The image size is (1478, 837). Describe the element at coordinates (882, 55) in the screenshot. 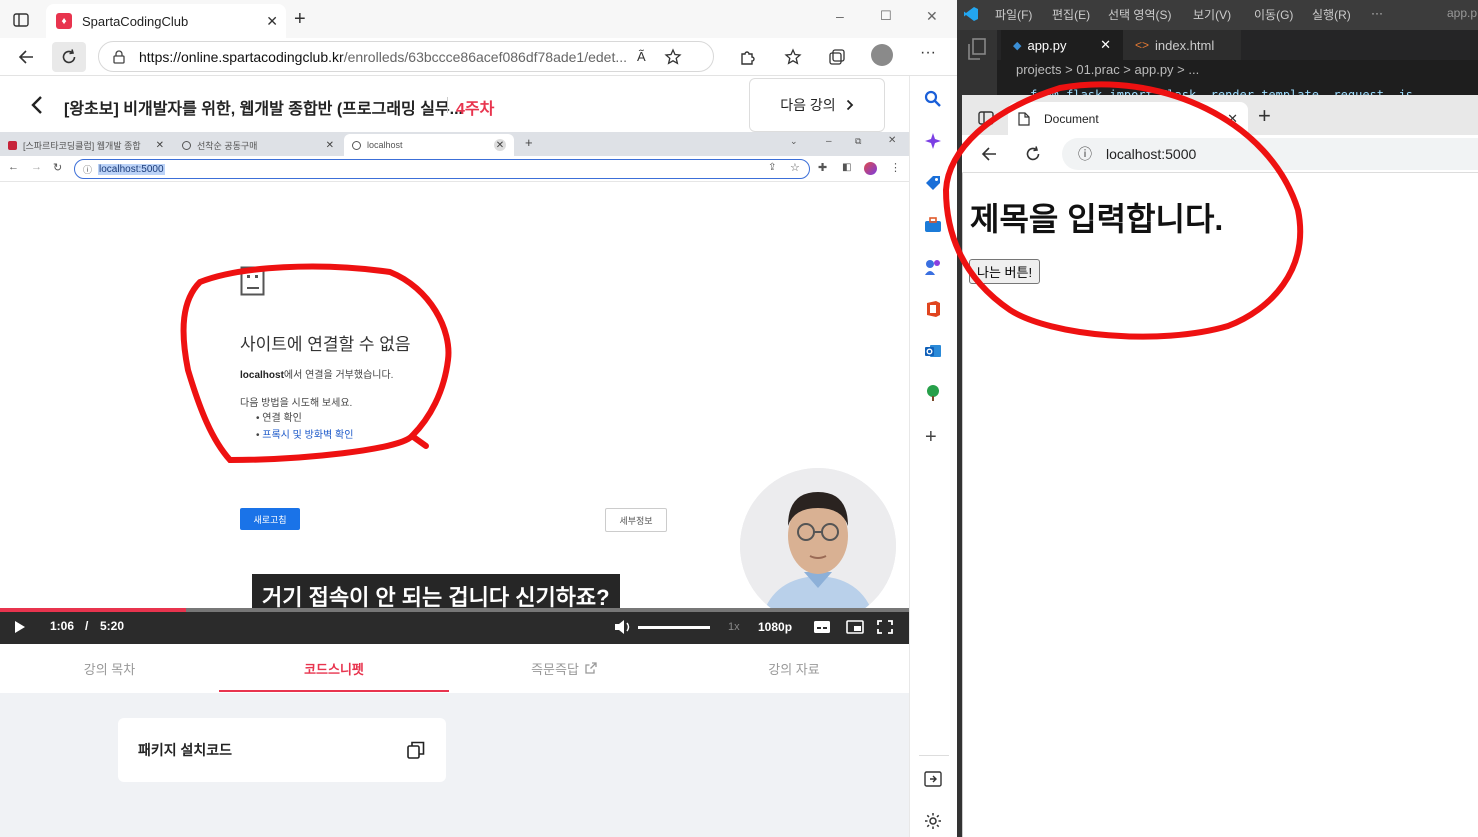

I see `profile-avatar-icon` at that location.